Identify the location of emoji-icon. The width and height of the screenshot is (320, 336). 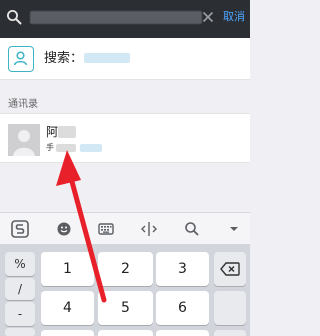
(64, 229).